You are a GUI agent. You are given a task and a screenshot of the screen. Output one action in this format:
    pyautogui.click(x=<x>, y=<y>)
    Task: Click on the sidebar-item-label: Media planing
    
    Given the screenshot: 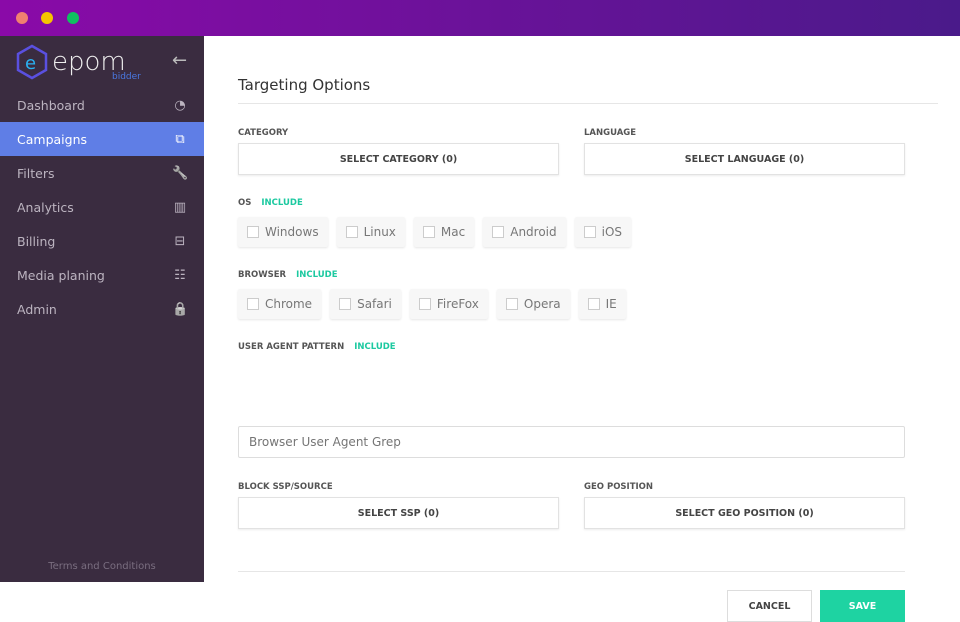 What is the action you would take?
    pyautogui.click(x=61, y=275)
    